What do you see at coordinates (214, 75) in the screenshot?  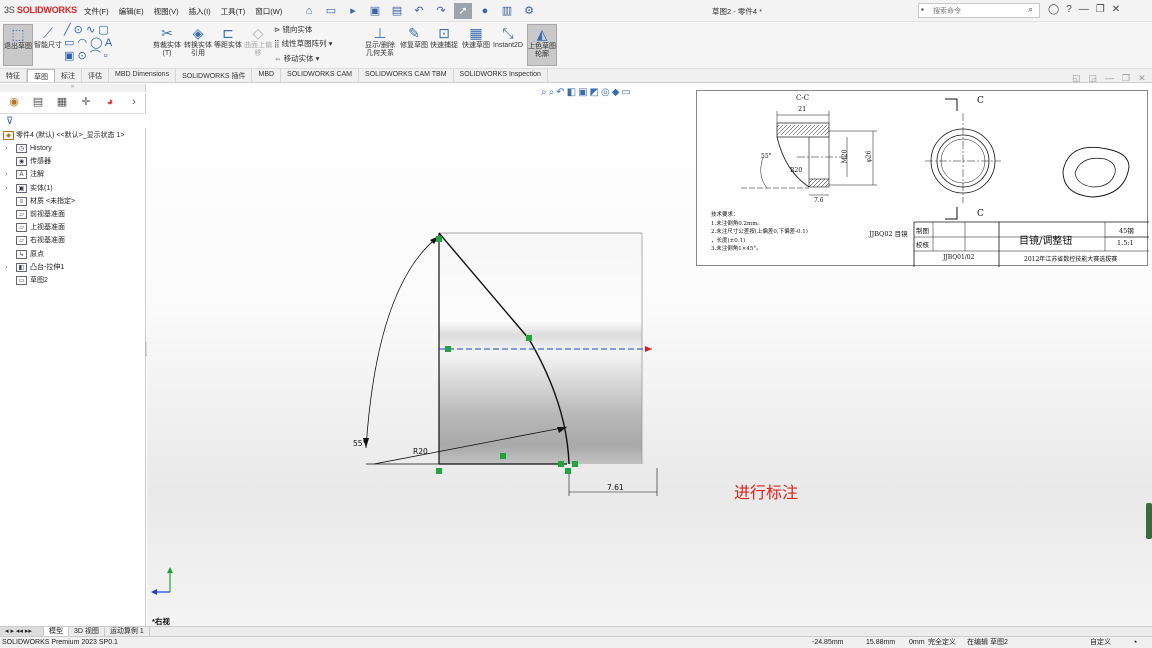 I see `tab-addins: SOLIDWORKS 插件` at bounding box center [214, 75].